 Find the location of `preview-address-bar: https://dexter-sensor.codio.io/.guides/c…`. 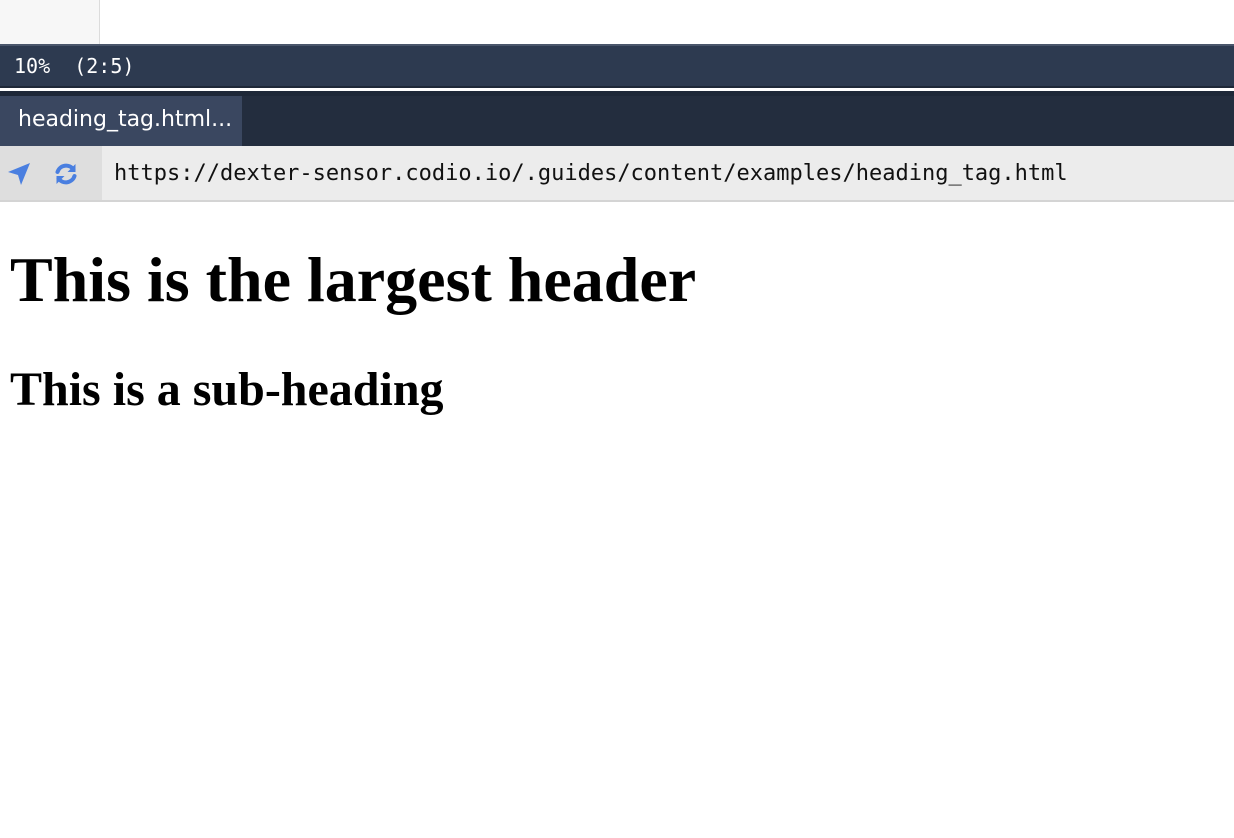

preview-address-bar: https://dexter-sensor.codio.io/.guides/c… is located at coordinates (617, 174).